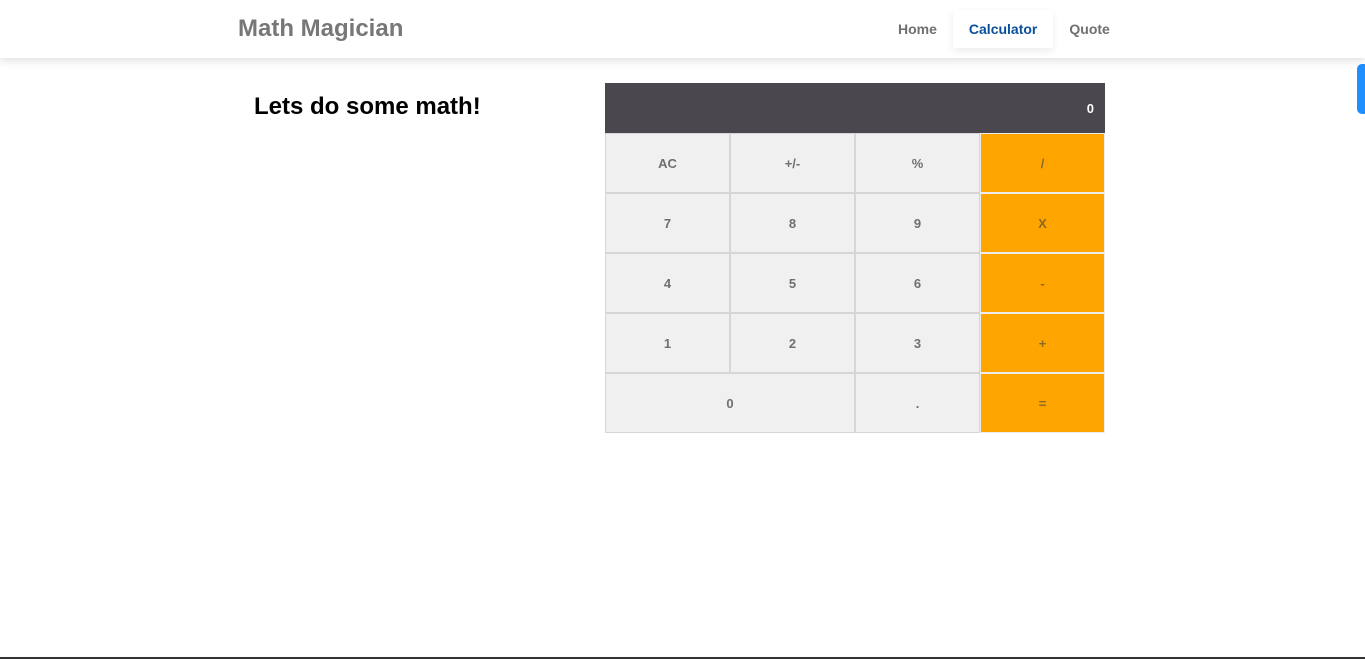 The width and height of the screenshot is (1365, 659). What do you see at coordinates (917, 163) in the screenshot?
I see `key-percent: %` at bounding box center [917, 163].